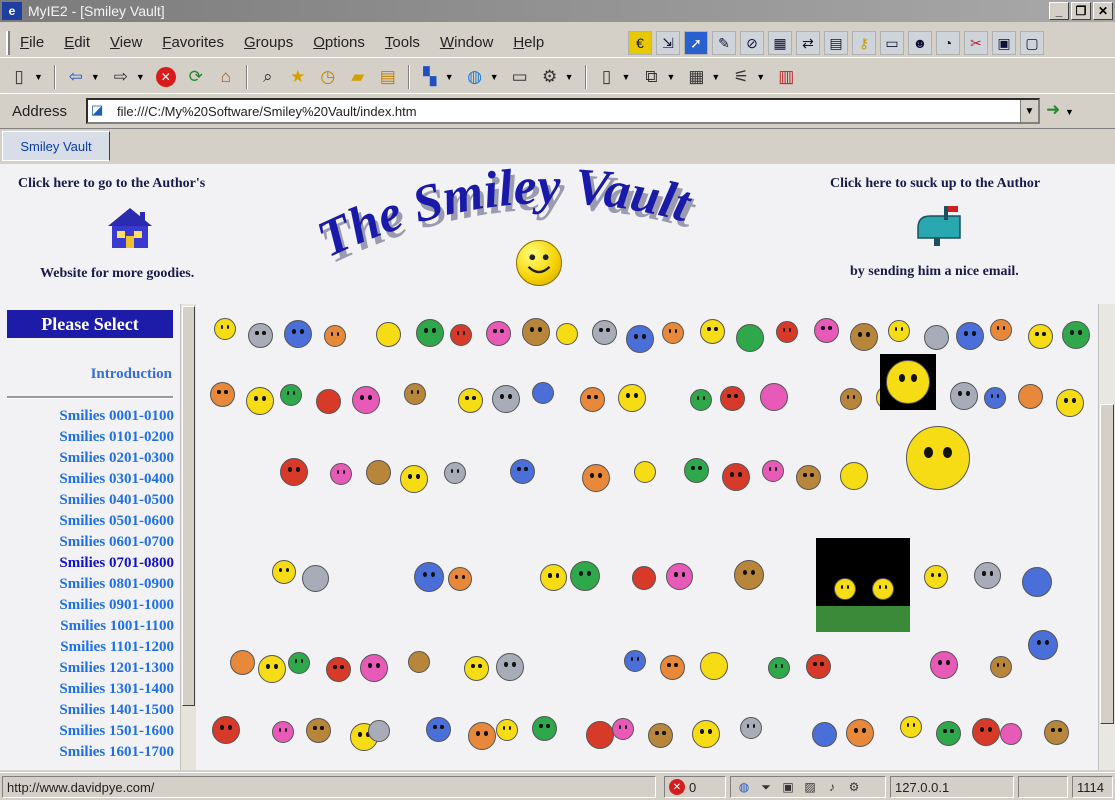  I want to click on smilies-range-link: Smilies 1301-1400, so click(91, 691).